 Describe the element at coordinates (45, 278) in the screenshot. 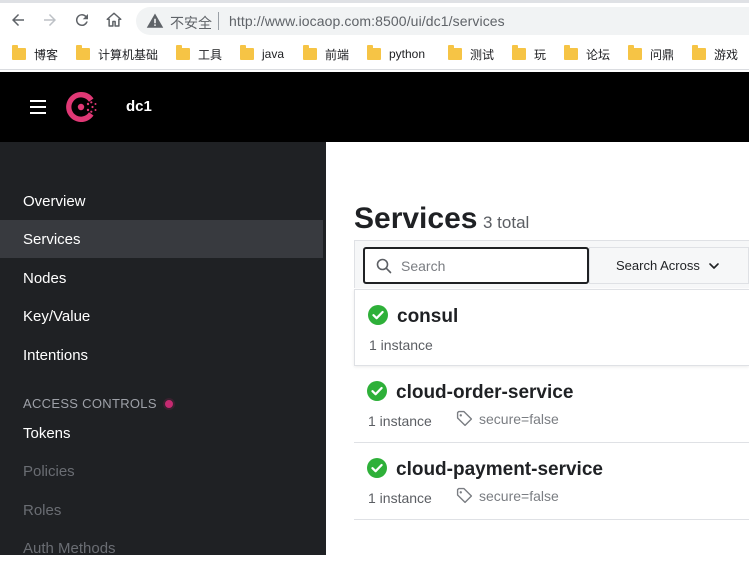

I see `sidebar-item-label: Nodes` at that location.